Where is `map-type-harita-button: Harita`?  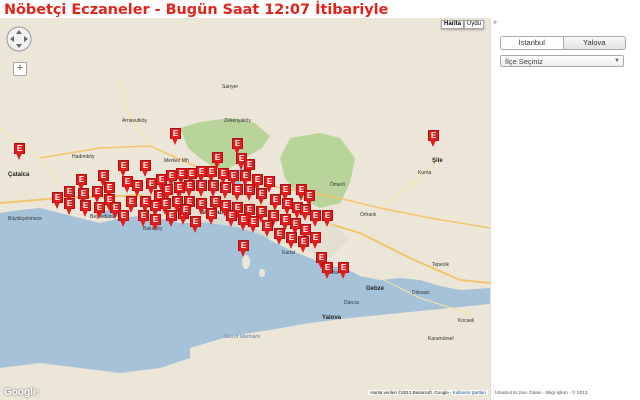 map-type-harita-button: Harita is located at coordinates (453, 24).